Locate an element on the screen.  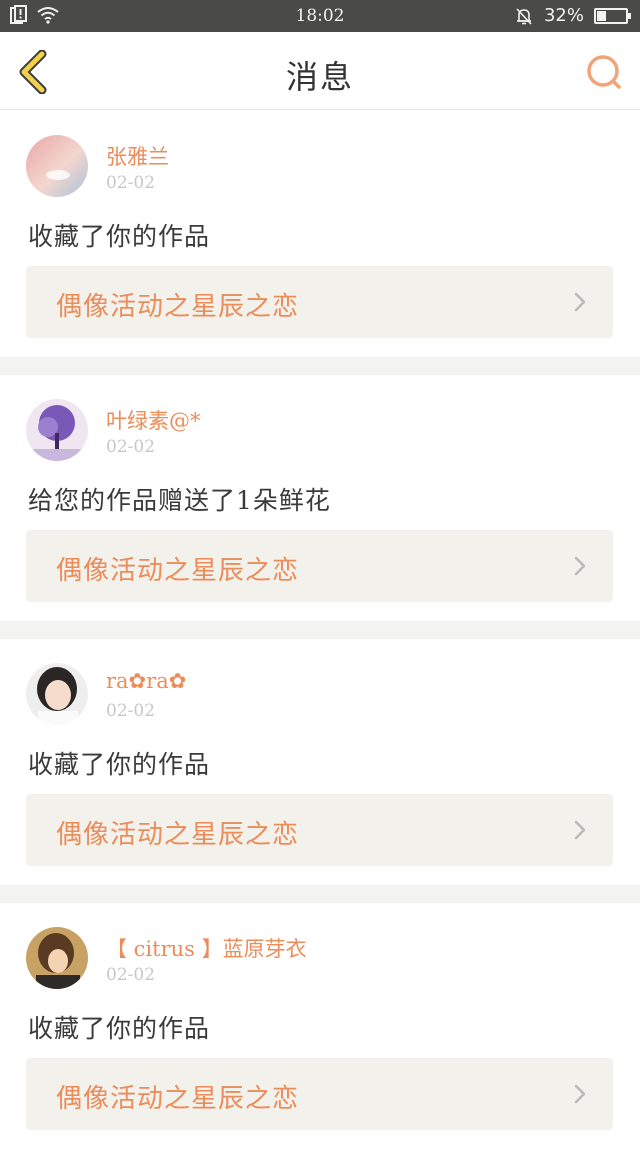
search-icon is located at coordinates (604, 72).